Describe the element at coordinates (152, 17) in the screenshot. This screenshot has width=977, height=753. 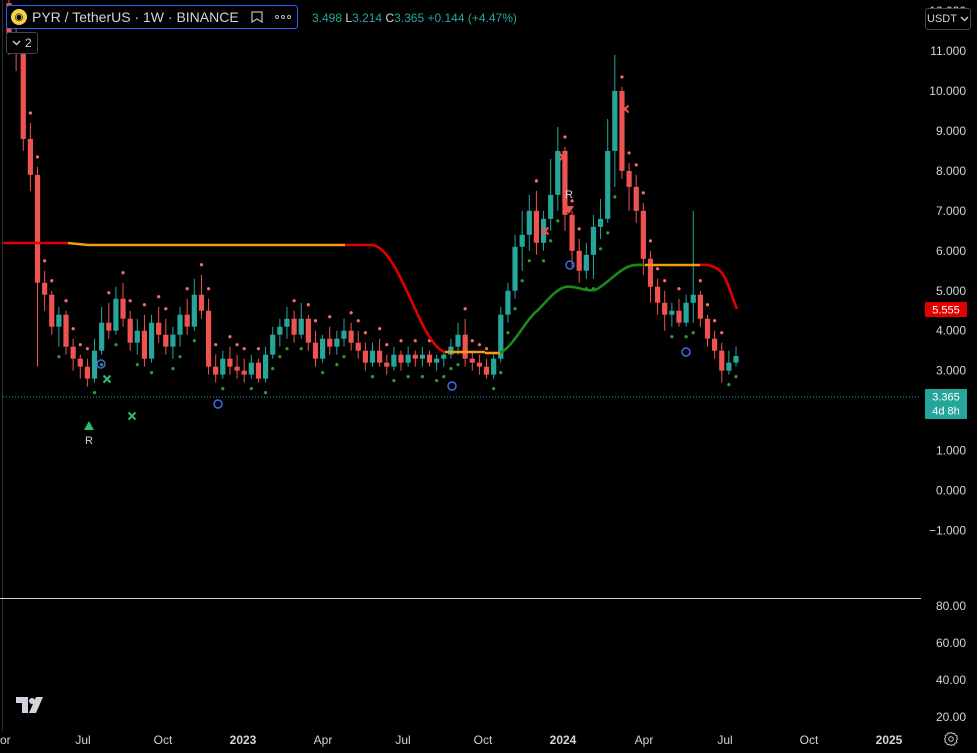
I see `symbol-header: ◉ PYR / TetherUS · 1W · BINANCE` at that location.